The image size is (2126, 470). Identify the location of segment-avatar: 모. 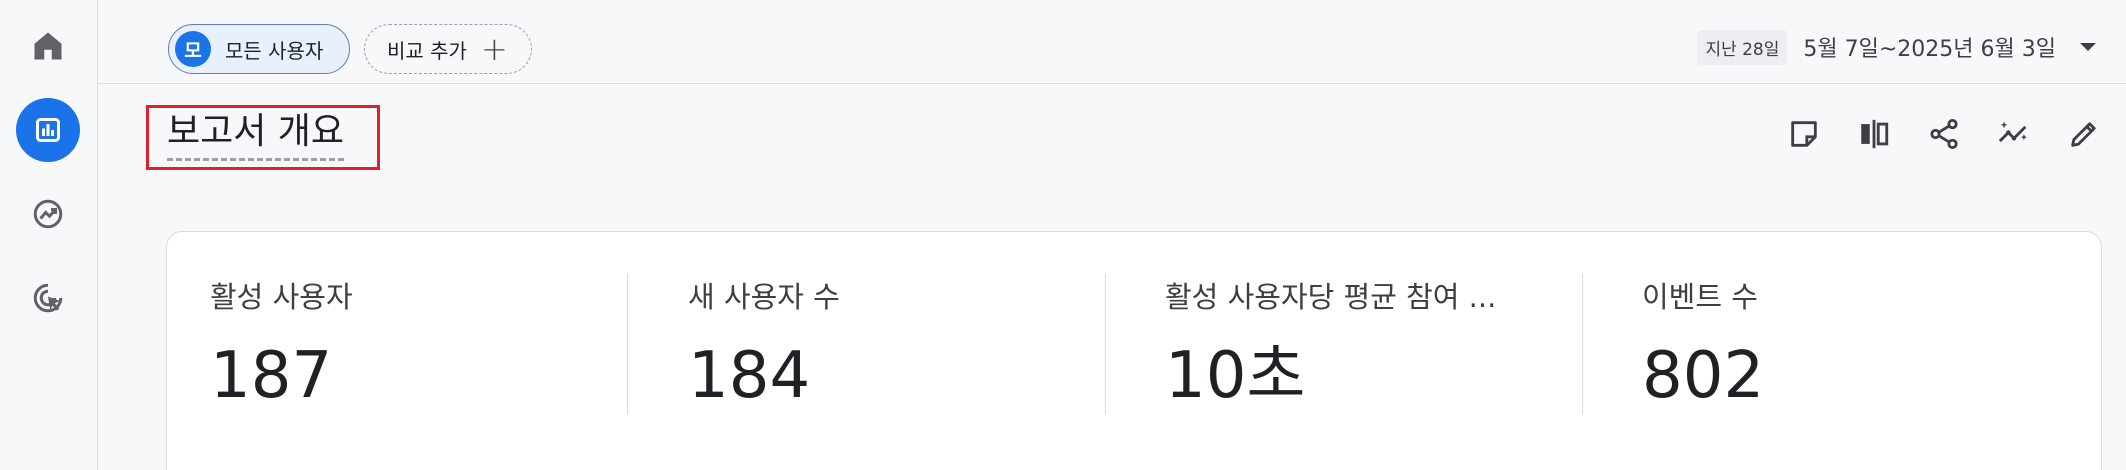
(193, 49).